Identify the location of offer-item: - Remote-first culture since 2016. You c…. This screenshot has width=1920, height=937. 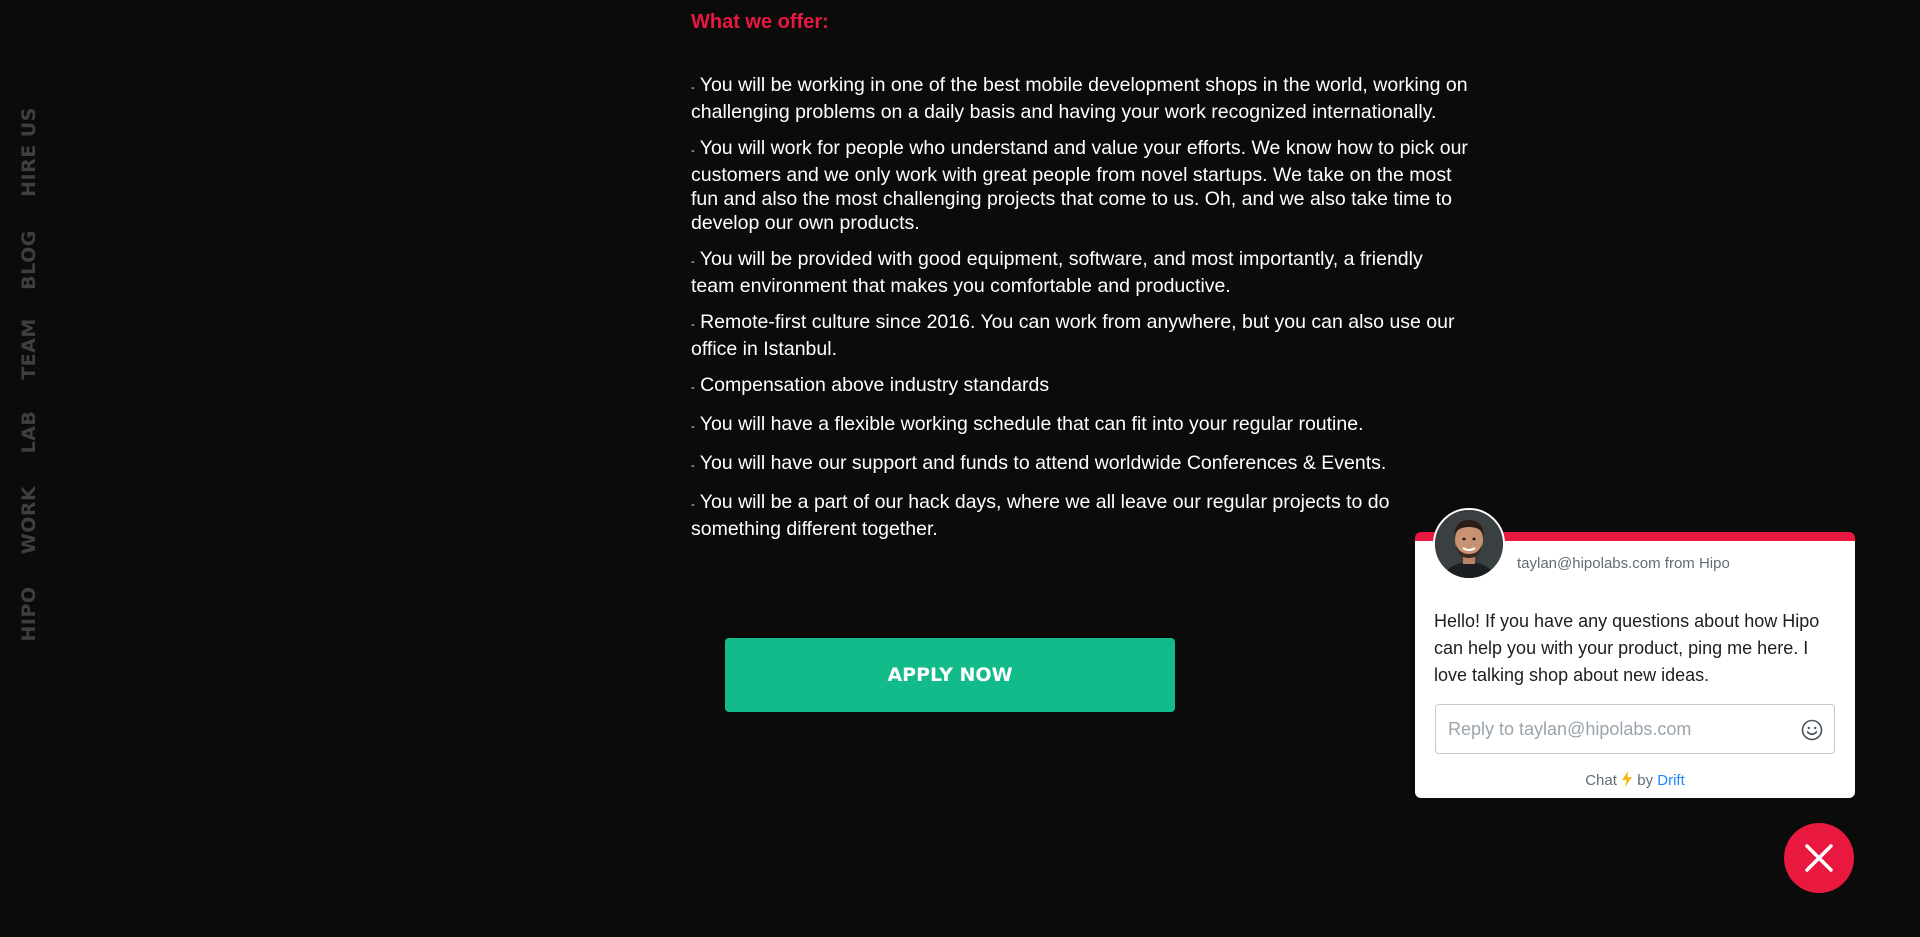
(1081, 335).